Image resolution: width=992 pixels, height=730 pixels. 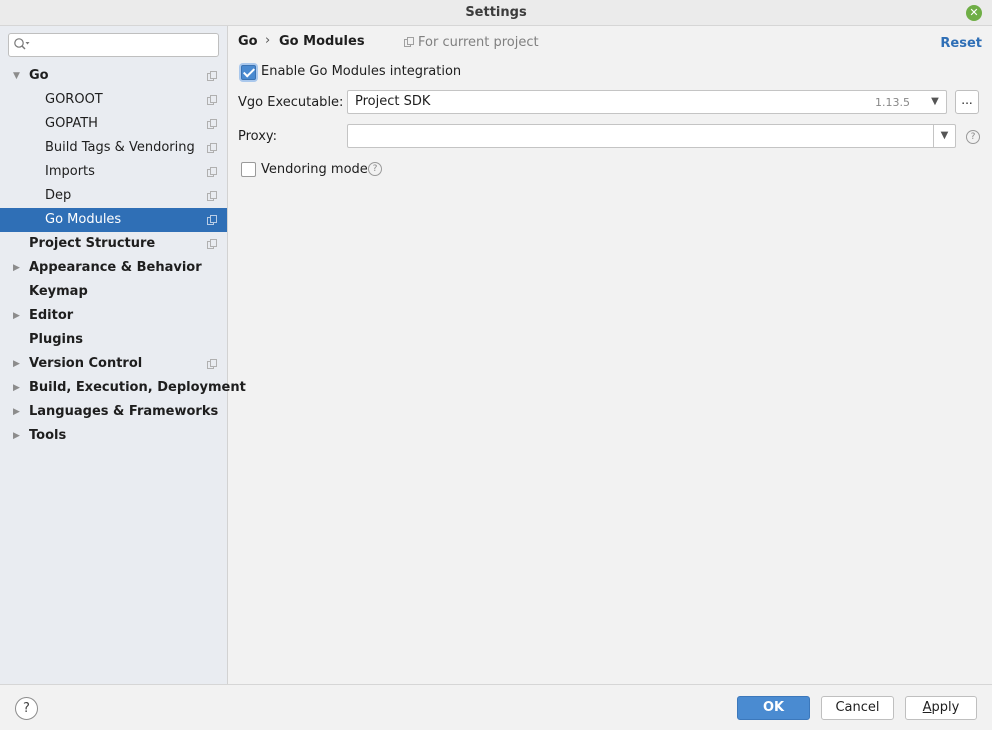 What do you see at coordinates (314, 169) in the screenshot?
I see `vendoring-mode-label: Vendoring mode` at bounding box center [314, 169].